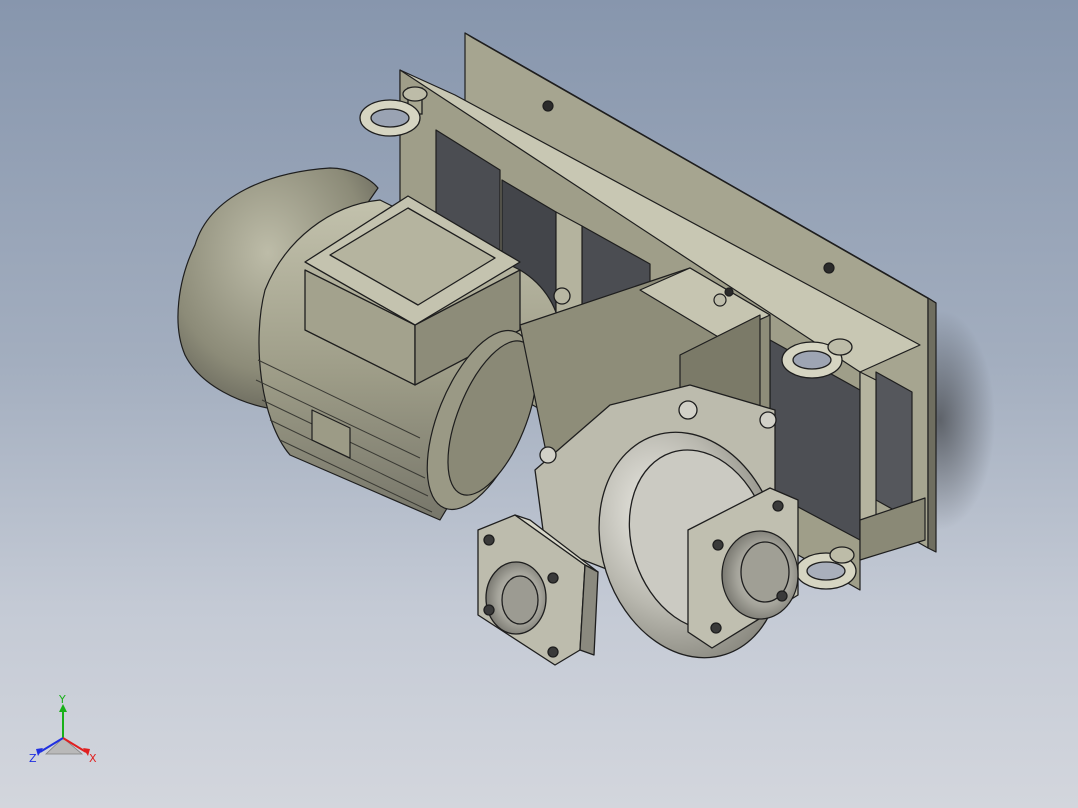  What do you see at coordinates (93, 758) in the screenshot?
I see `triad-x-label: X` at bounding box center [93, 758].